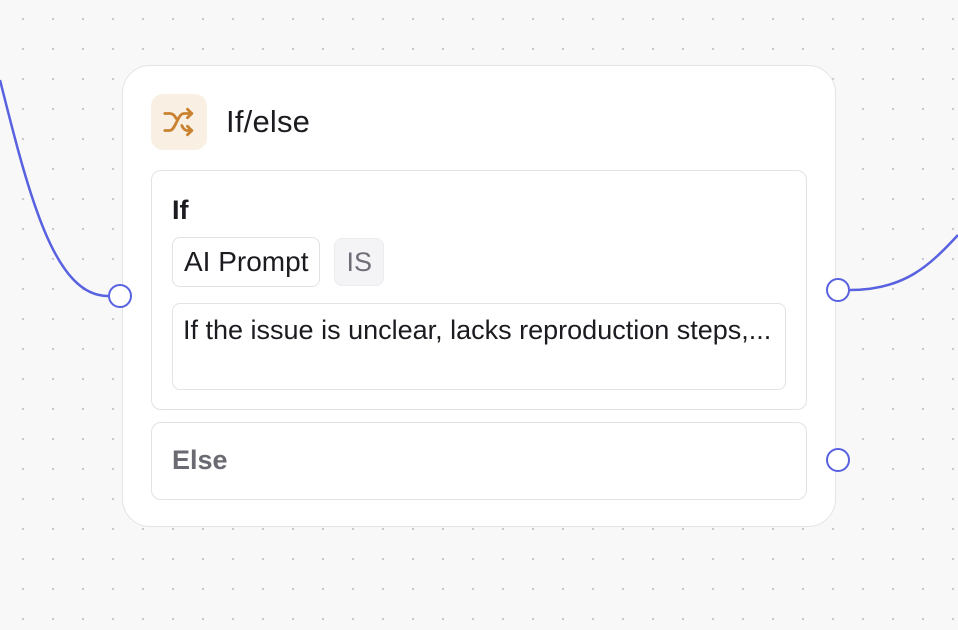 This screenshot has width=958, height=630. I want to click on else-branch-label: Else, so click(200, 460).